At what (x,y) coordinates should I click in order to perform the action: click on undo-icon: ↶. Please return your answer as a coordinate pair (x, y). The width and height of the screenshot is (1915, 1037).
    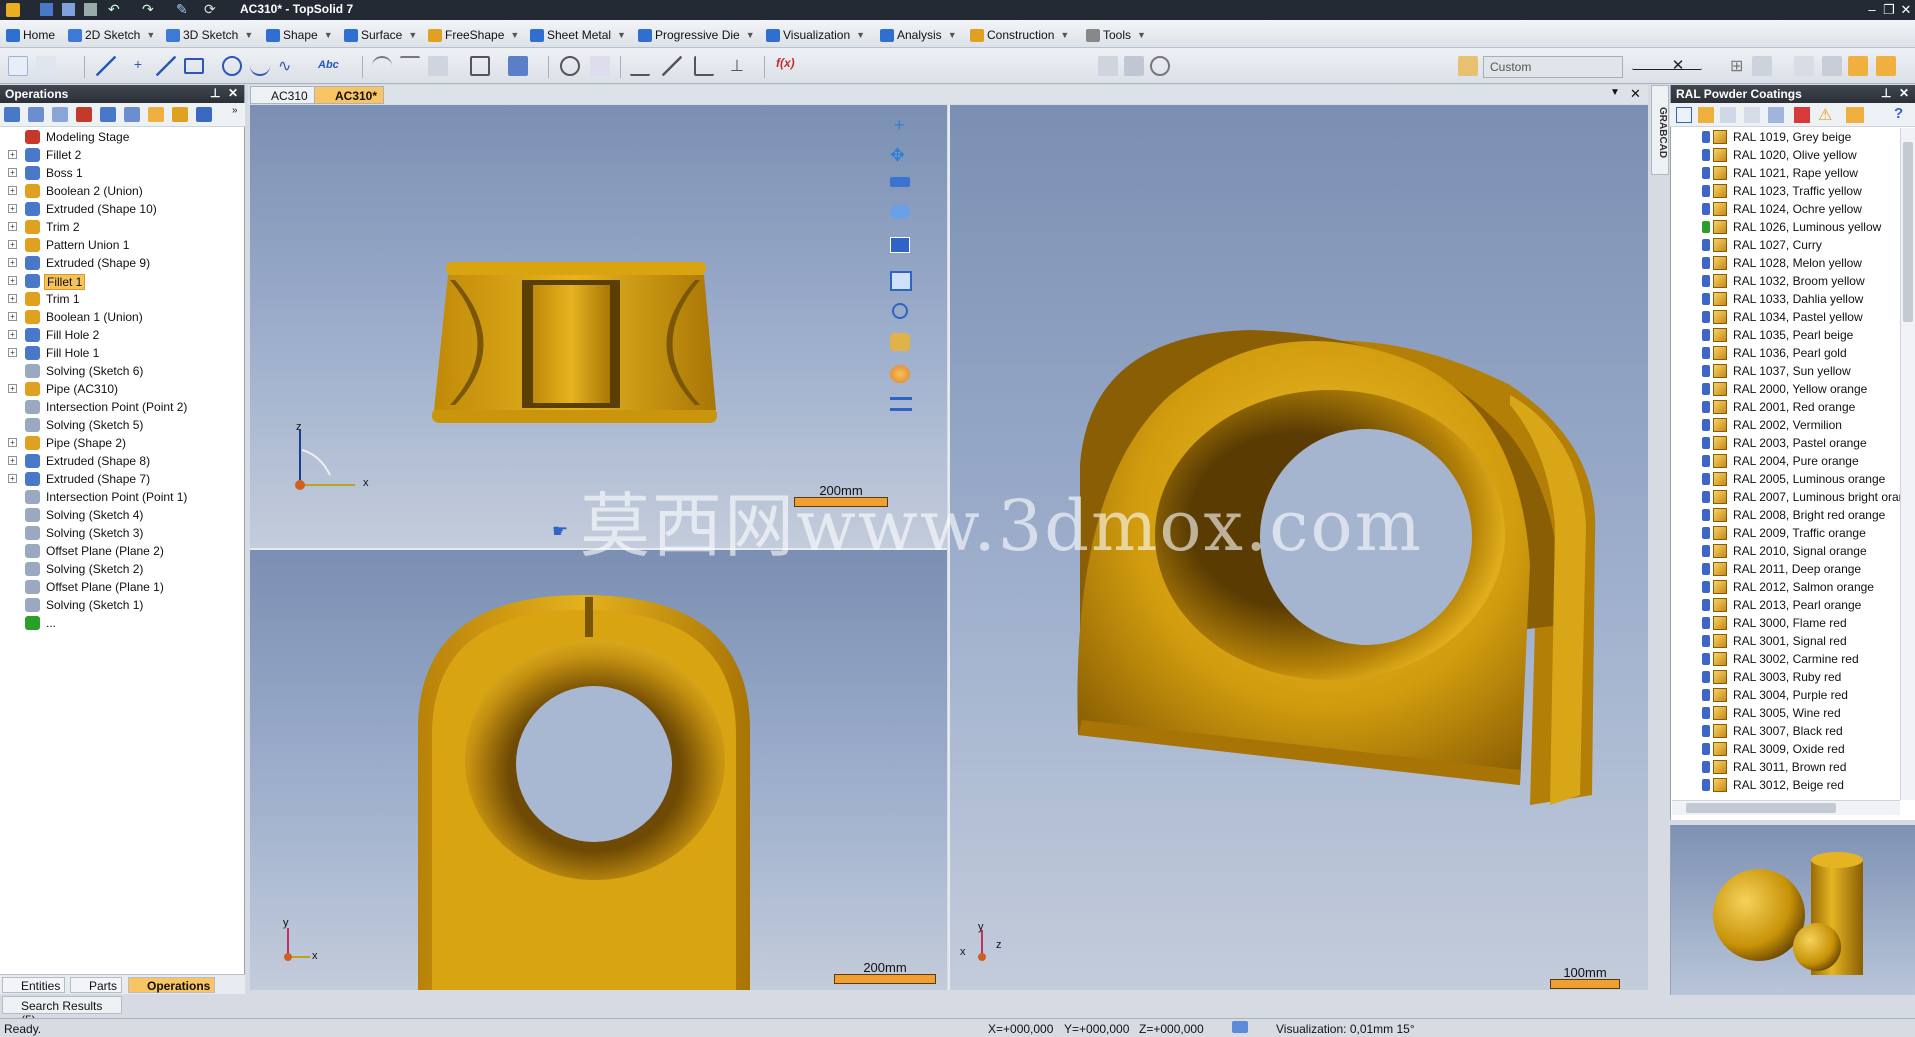
    Looking at the image, I should click on (114, 9).